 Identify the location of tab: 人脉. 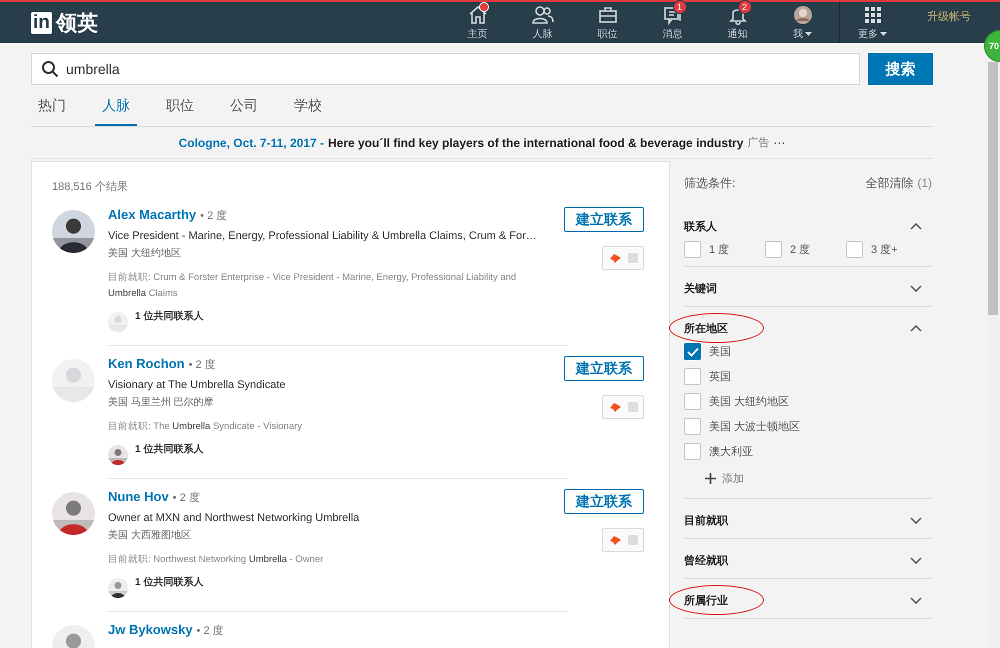
(116, 110).